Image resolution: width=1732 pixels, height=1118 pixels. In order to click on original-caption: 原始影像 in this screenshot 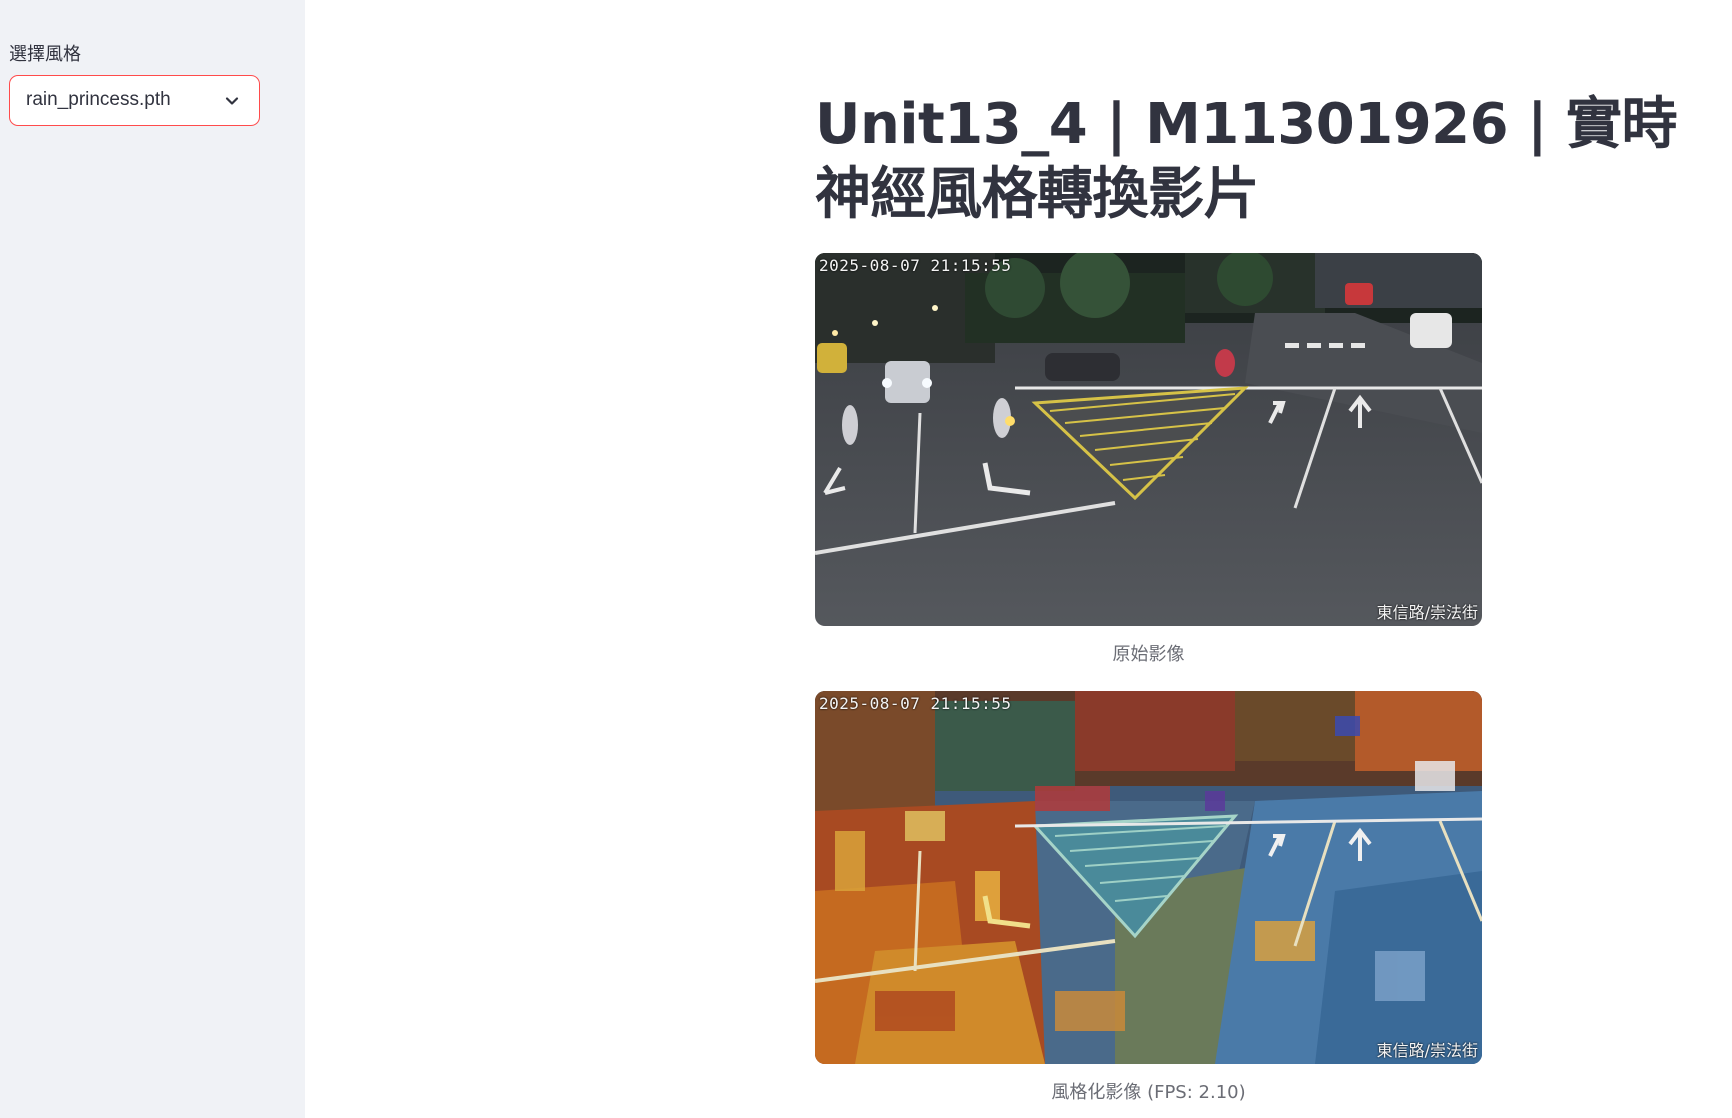, I will do `click(1148, 654)`.